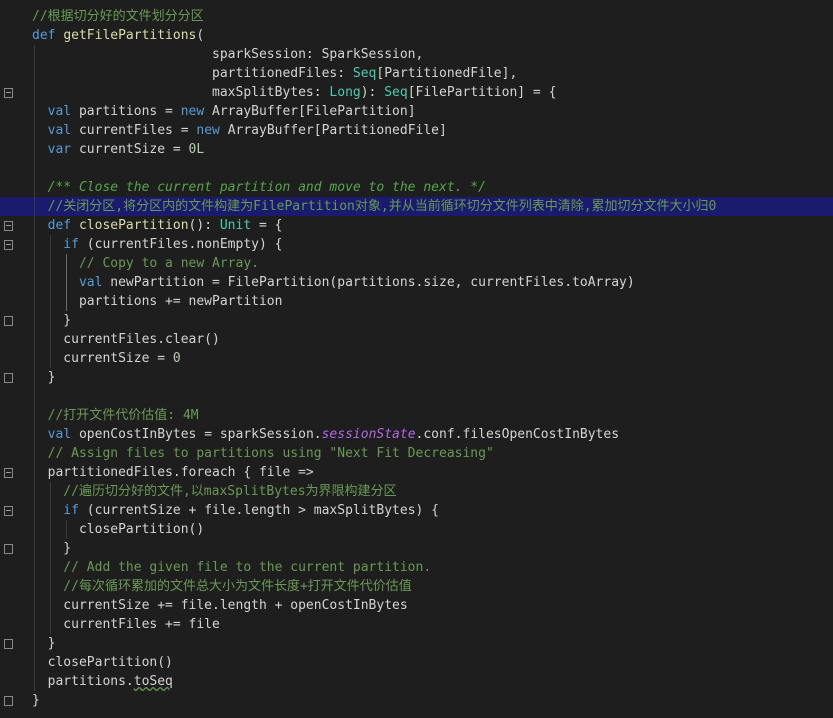 Image resolution: width=833 pixels, height=718 pixels. Describe the element at coordinates (416, 624) in the screenshot. I see `code-line: currentFiles += file` at that location.